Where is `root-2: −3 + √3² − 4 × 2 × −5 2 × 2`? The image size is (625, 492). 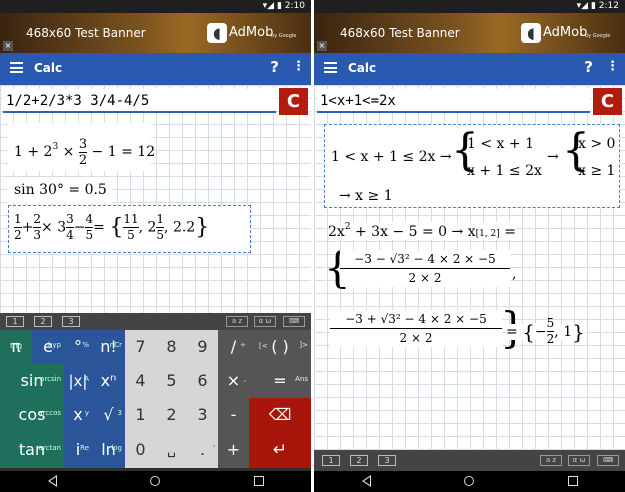
root-2: −3 + √3² − 4 × 2 × −5 2 × 2 is located at coordinates (416, 328).